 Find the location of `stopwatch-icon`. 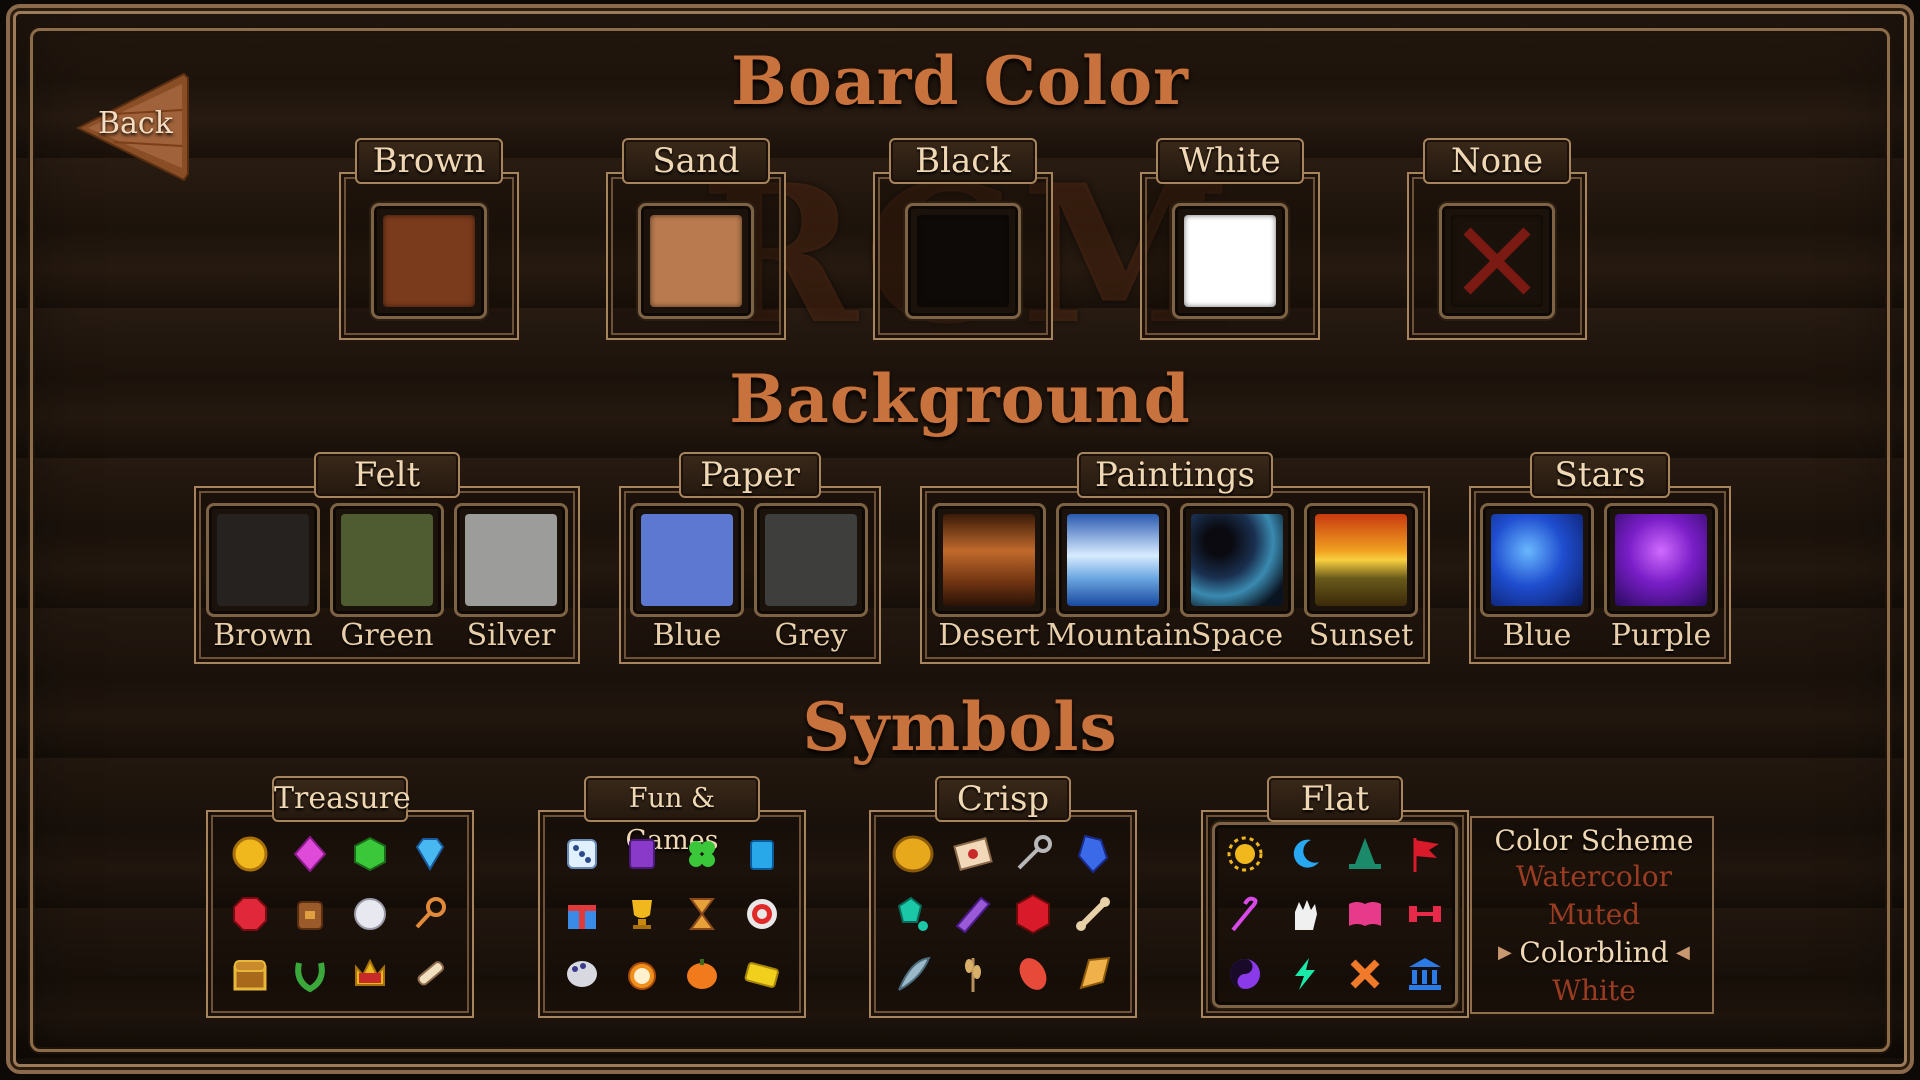

stopwatch-icon is located at coordinates (642, 974).